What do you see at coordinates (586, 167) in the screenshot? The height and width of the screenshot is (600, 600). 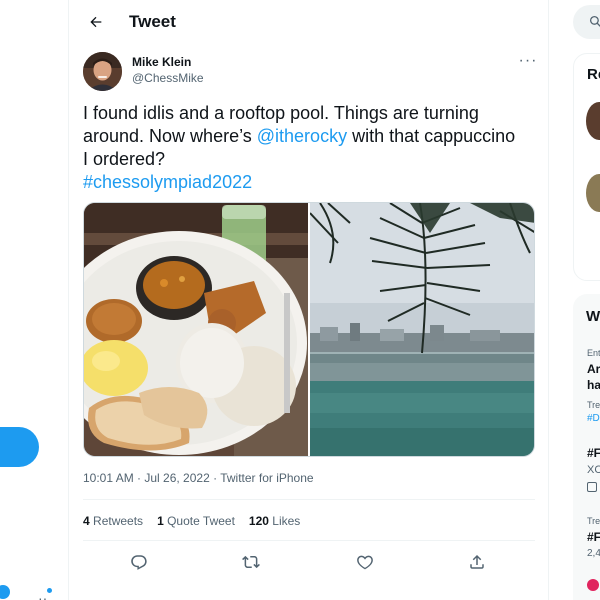 I see `relevant-people-card: Re` at bounding box center [586, 167].